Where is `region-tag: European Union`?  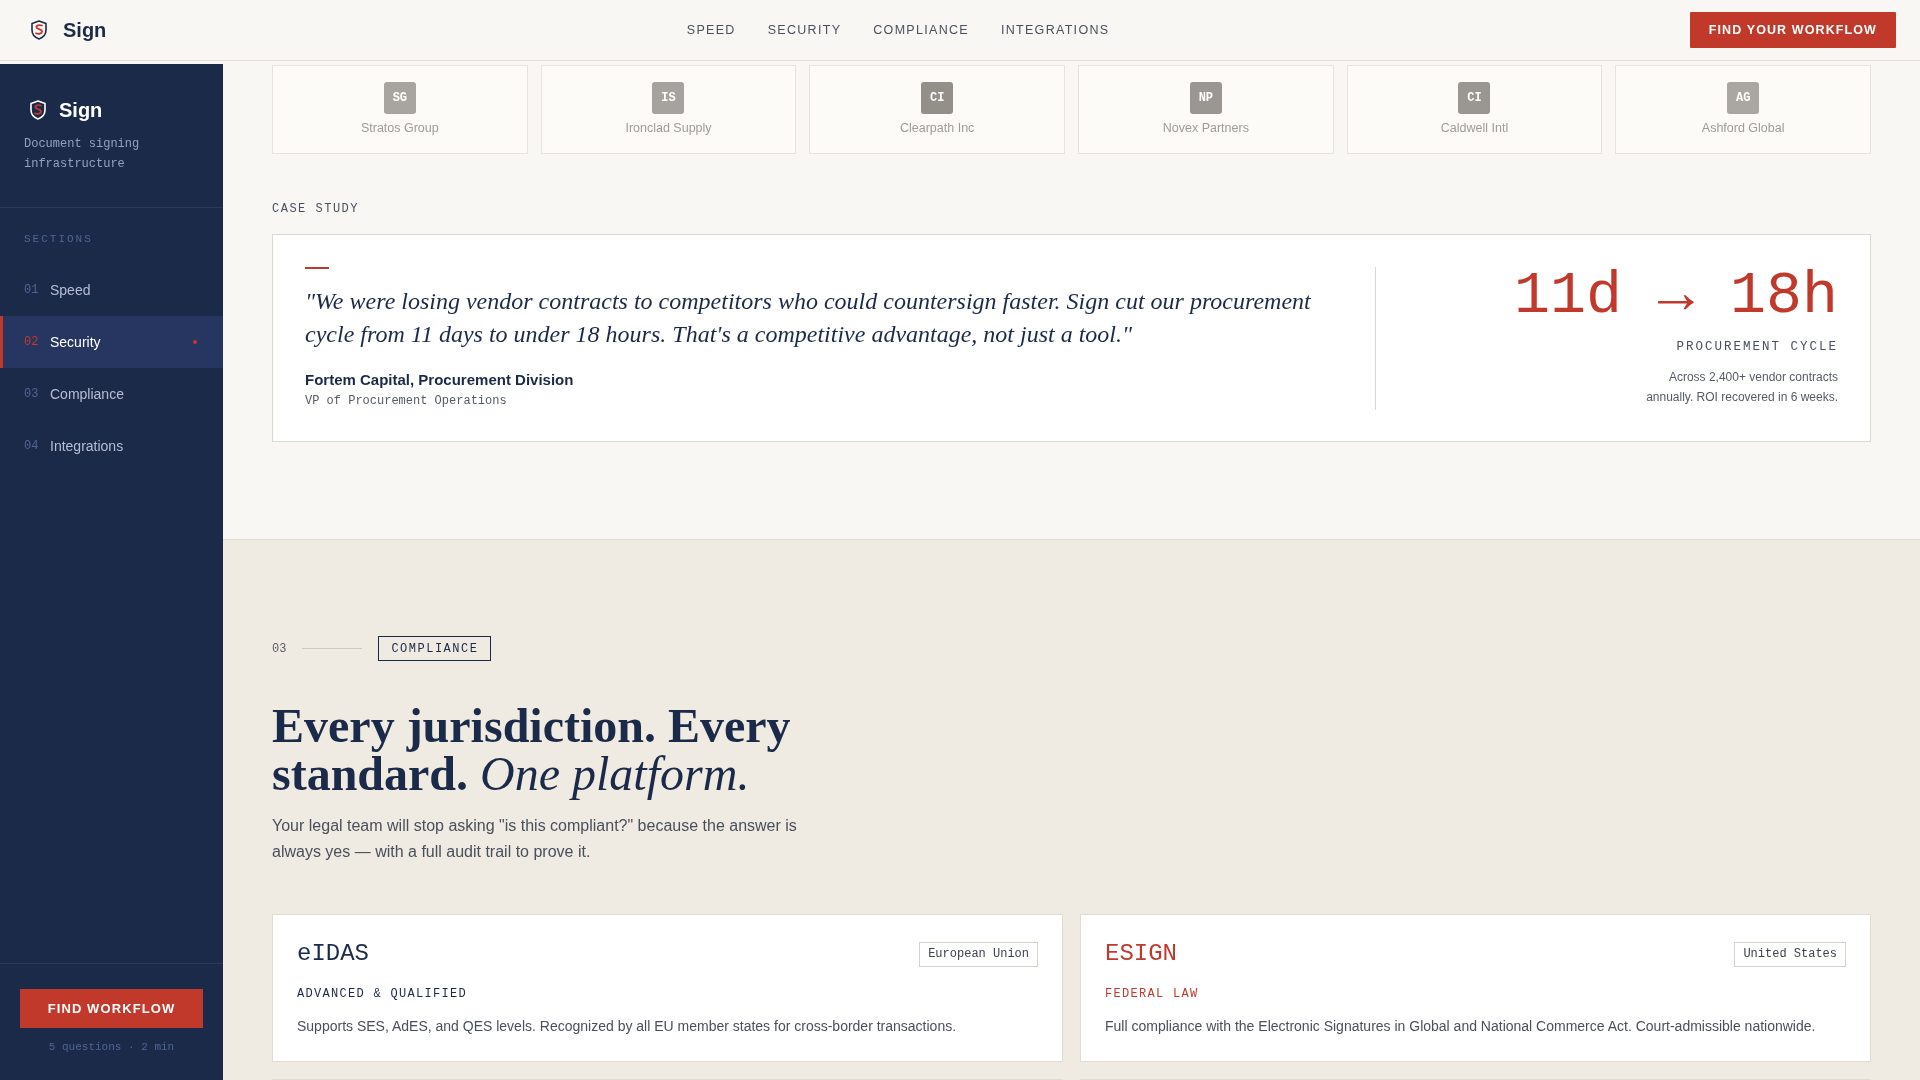 region-tag: European Union is located at coordinates (978, 954).